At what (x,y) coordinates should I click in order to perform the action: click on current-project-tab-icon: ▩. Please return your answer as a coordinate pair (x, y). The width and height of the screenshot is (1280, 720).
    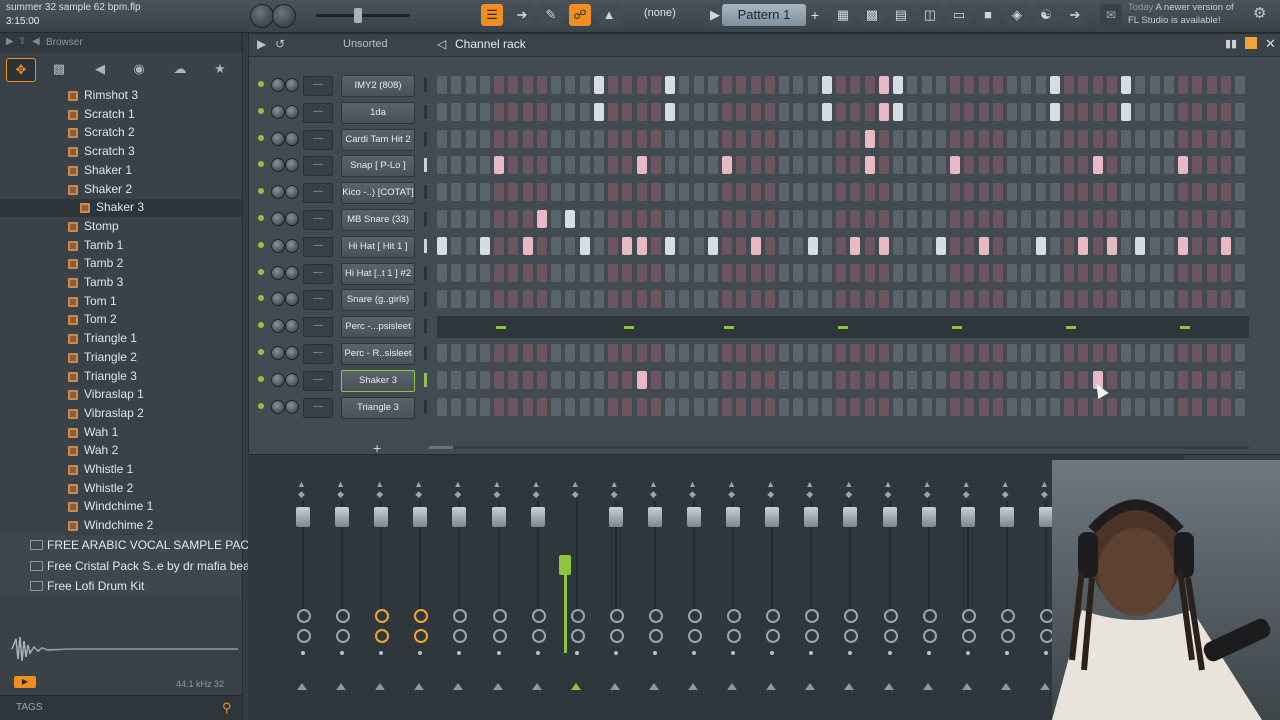
    Looking at the image, I should click on (59, 69).